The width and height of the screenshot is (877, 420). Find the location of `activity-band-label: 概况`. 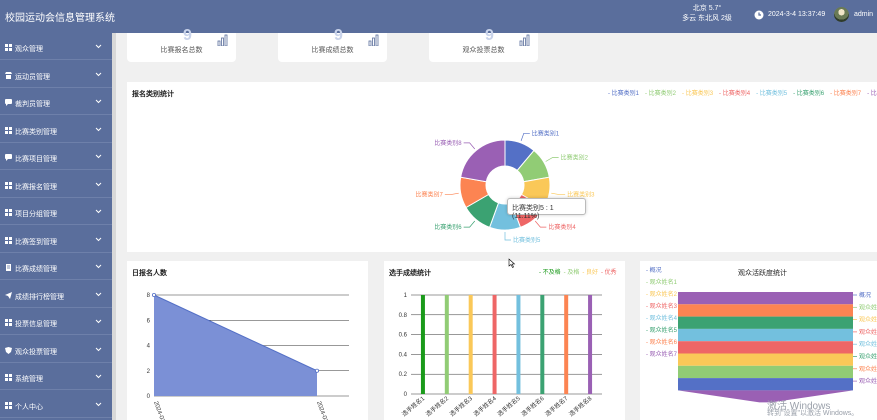

activity-band-label: 概况 is located at coordinates (865, 295).